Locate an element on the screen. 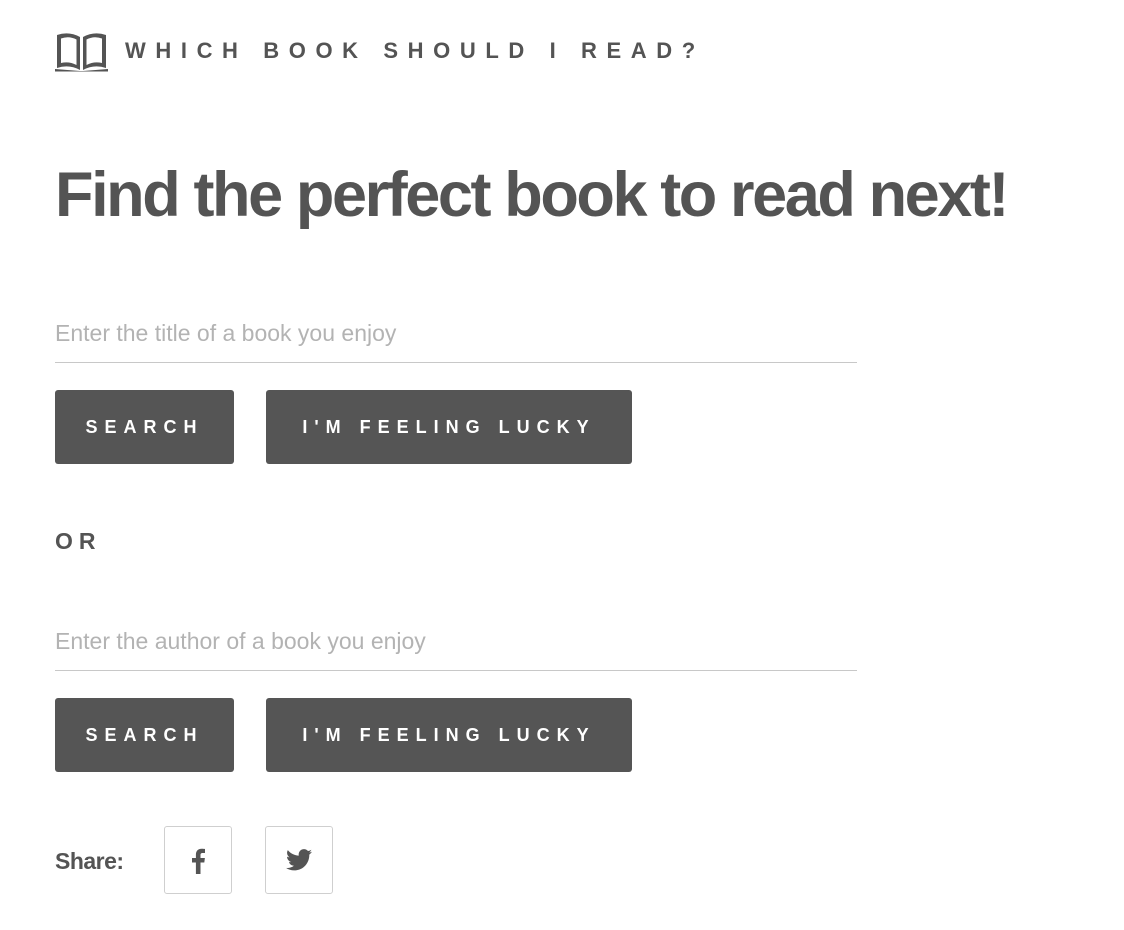 The image size is (1124, 930). site-logo: WHICH BOOK SHOULD I READ? is located at coordinates (380, 51).